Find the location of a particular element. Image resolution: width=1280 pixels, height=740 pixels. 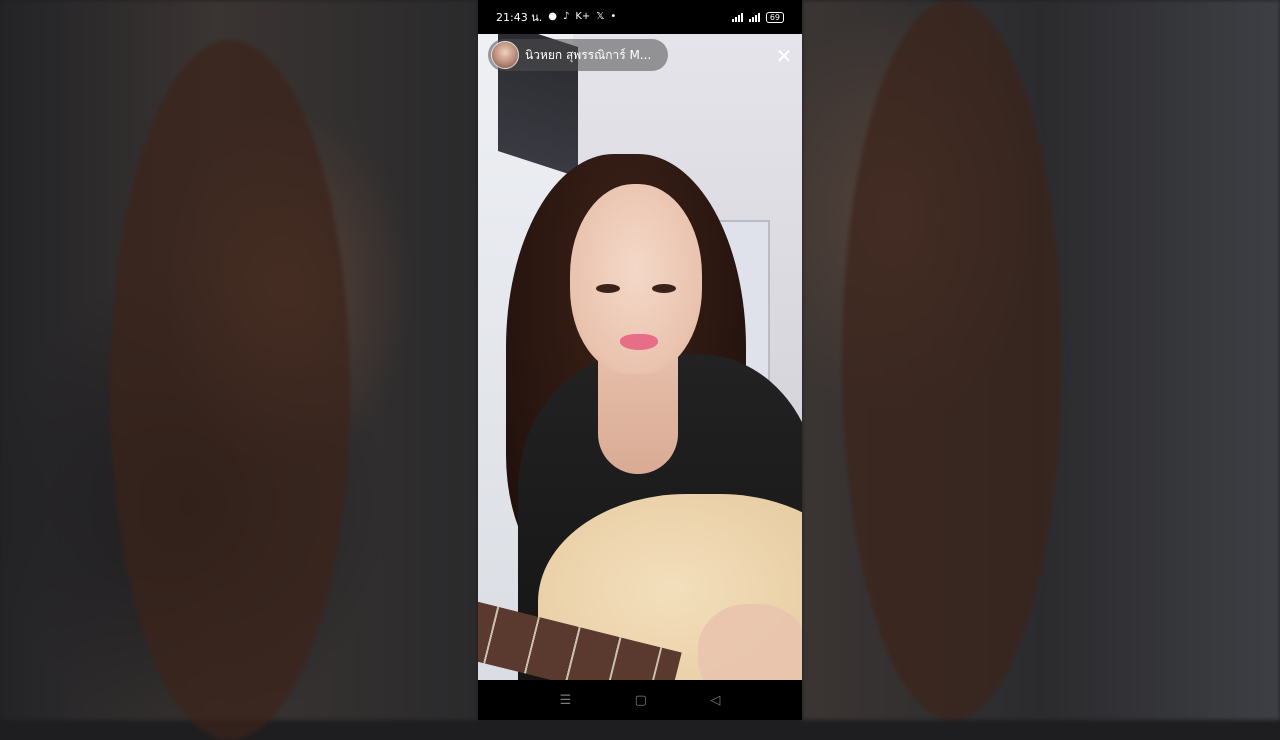

navigation-bar: ☰ ▢ ◁ is located at coordinates (640, 700).